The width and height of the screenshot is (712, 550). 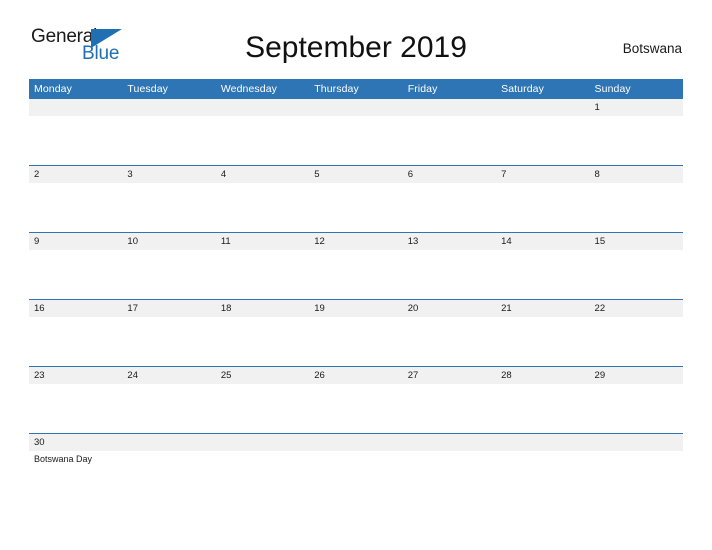 What do you see at coordinates (449, 266) in the screenshot?
I see `calendar-day-cell: 13` at bounding box center [449, 266].